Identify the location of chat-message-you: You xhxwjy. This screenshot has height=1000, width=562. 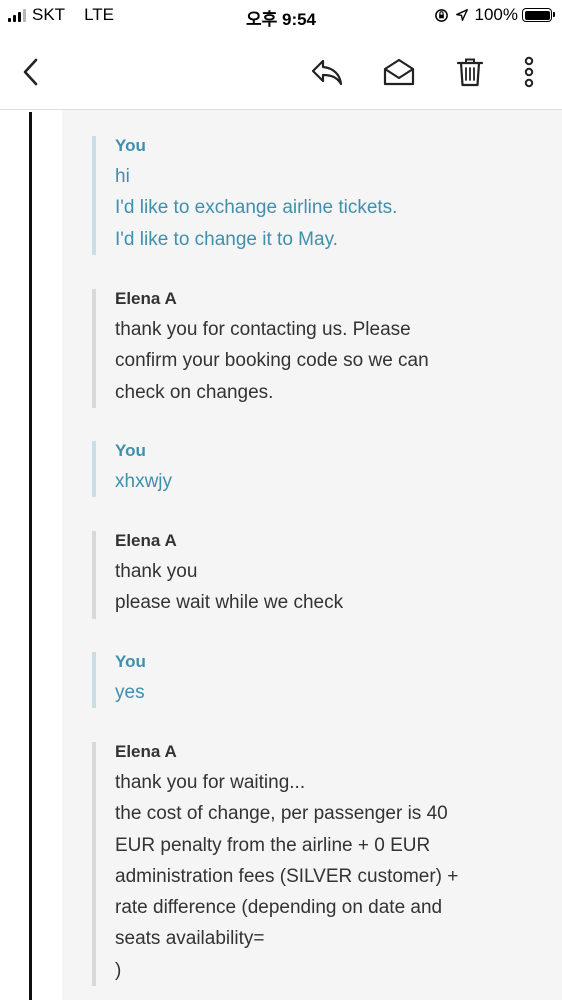
(132, 469).